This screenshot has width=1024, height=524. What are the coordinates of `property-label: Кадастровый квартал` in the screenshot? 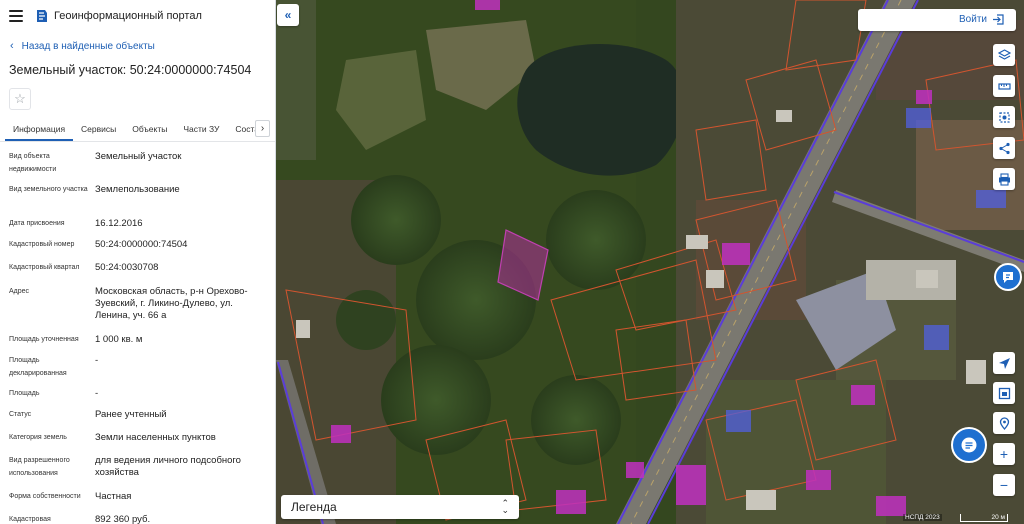 It's located at (44, 267).